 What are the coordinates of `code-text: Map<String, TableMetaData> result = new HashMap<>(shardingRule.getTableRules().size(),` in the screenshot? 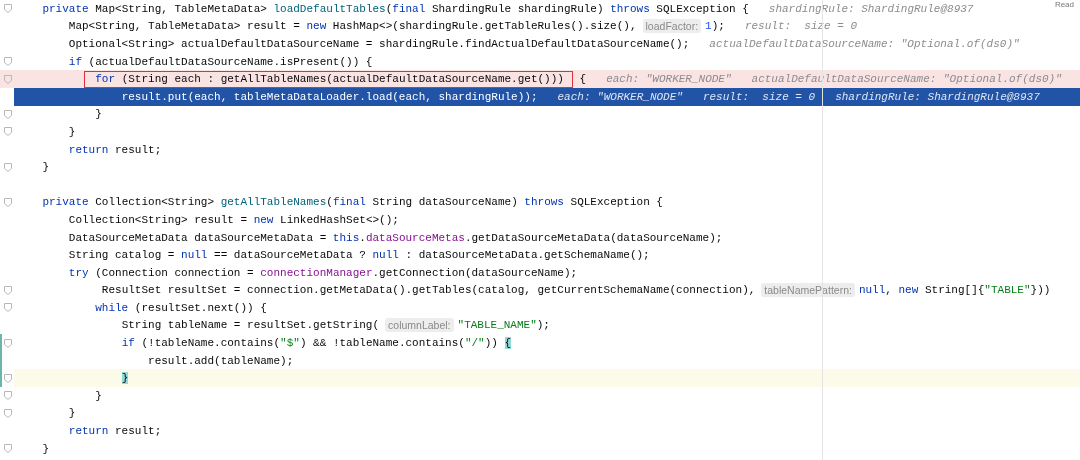 It's located at (352, 26).